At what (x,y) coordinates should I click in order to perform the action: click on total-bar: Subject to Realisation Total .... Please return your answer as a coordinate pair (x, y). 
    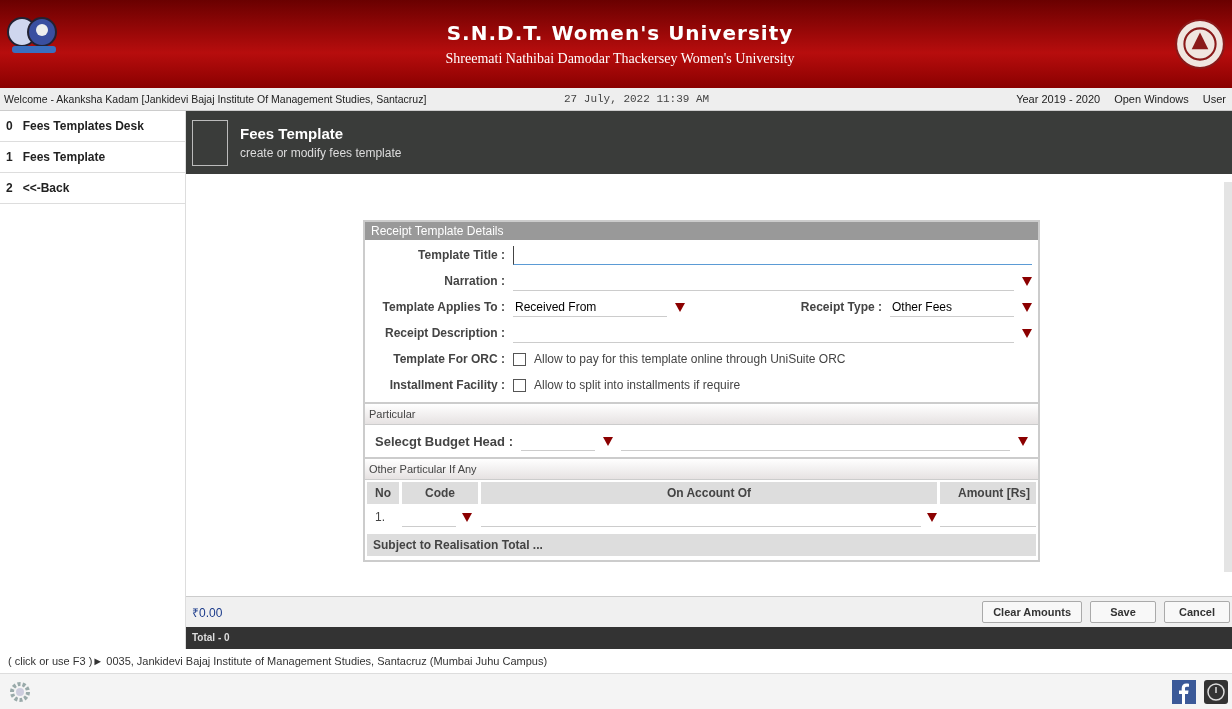
    Looking at the image, I should click on (701, 545).